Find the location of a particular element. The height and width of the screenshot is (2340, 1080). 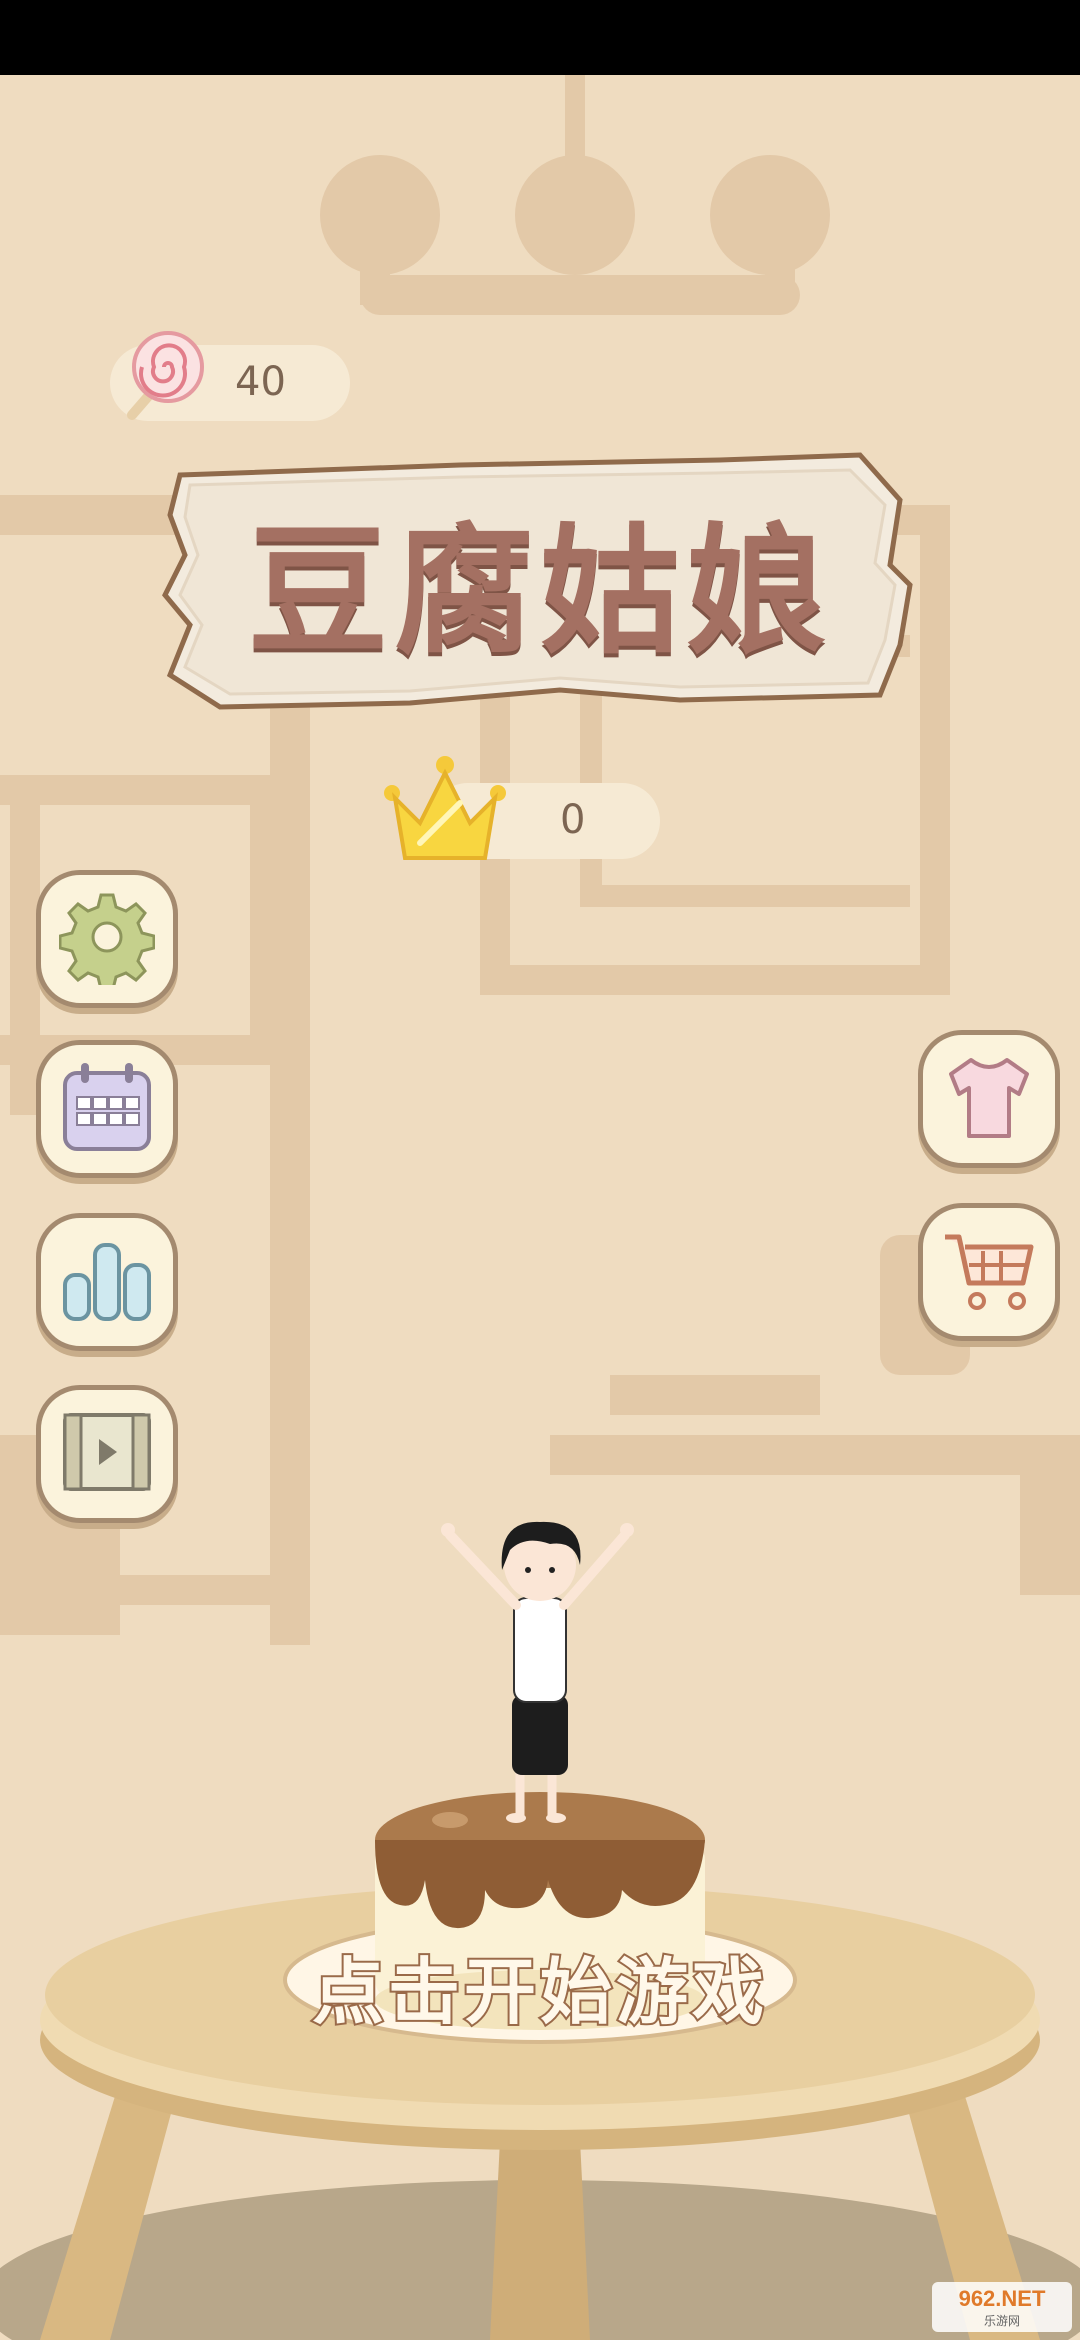

crown-counter: 0 is located at coordinates (522, 808).